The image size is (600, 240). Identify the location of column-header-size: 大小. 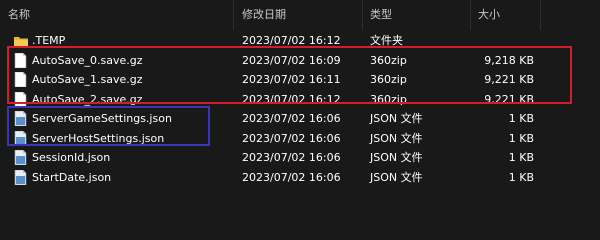
(489, 15).